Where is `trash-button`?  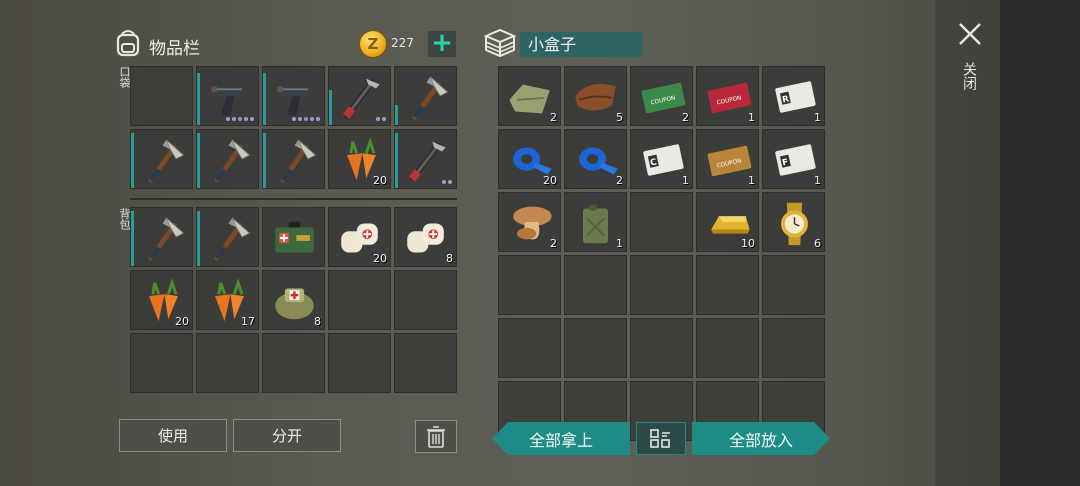 trash-button is located at coordinates (436, 436).